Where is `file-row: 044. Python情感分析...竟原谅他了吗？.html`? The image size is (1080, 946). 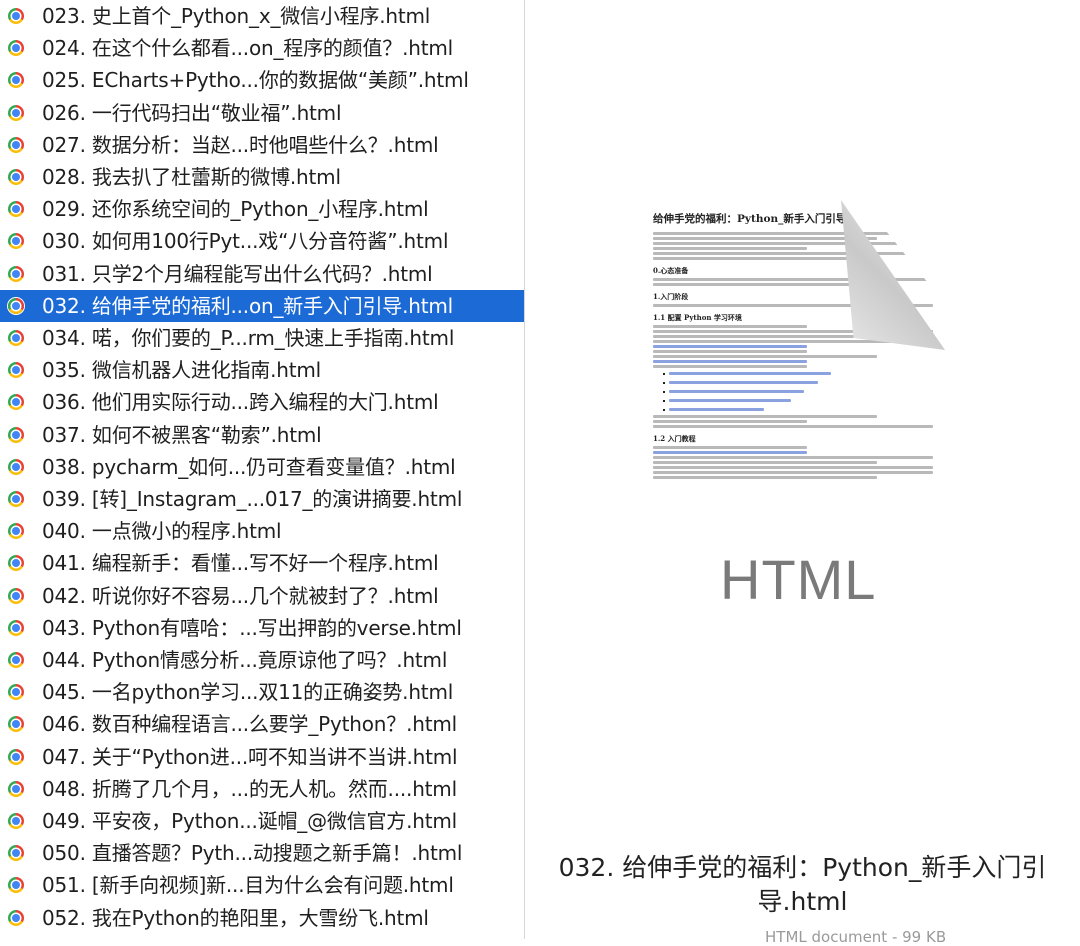 file-row: 044. Python情感分析...竟原谅他了吗？.html is located at coordinates (262, 660).